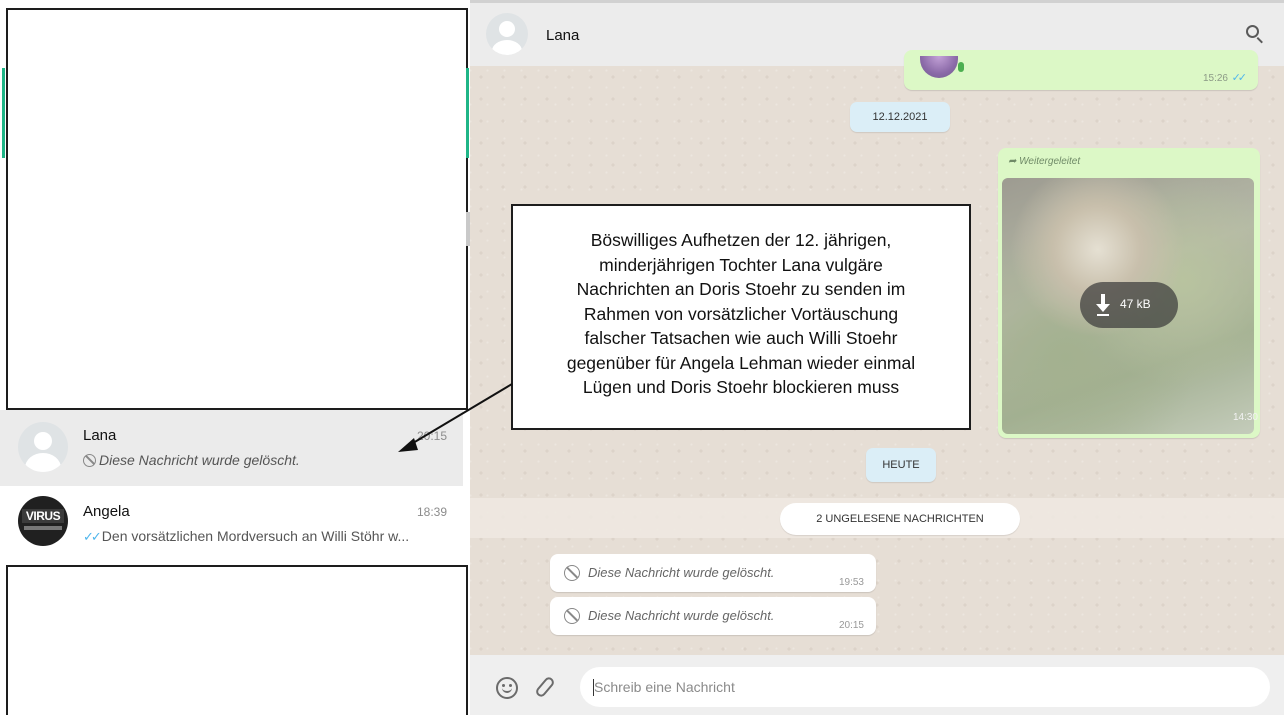 Image resolution: width=1284 pixels, height=715 pixels. What do you see at coordinates (1050, 161) in the screenshot?
I see `forwarded-text: Weitergeleitet` at bounding box center [1050, 161].